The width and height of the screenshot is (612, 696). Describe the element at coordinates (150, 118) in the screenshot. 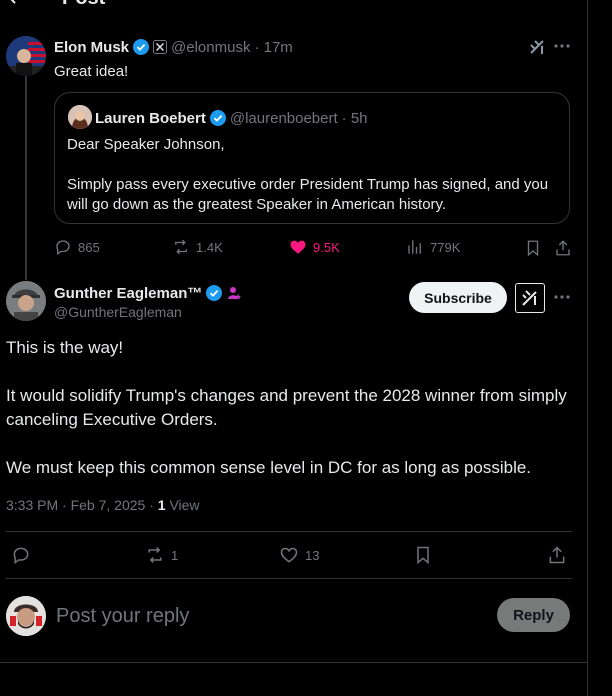

I see `quote-author-name: Lauren Boebert` at that location.